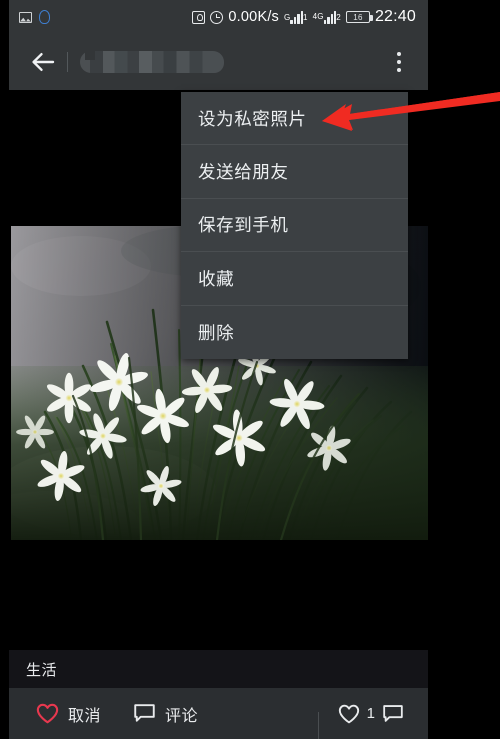  I want to click on status-bar-left-icons, so click(29, 17).